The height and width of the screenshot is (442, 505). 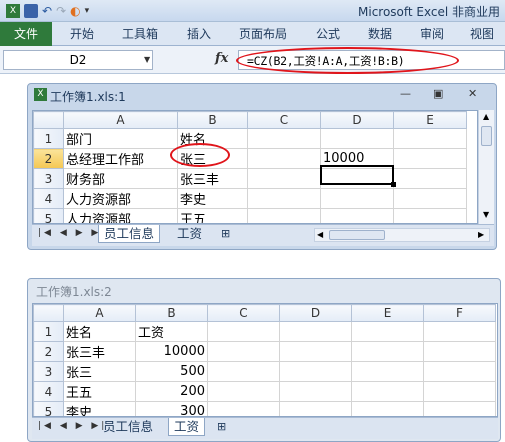 I want to click on redo-icon: ↷, so click(x=61, y=11).